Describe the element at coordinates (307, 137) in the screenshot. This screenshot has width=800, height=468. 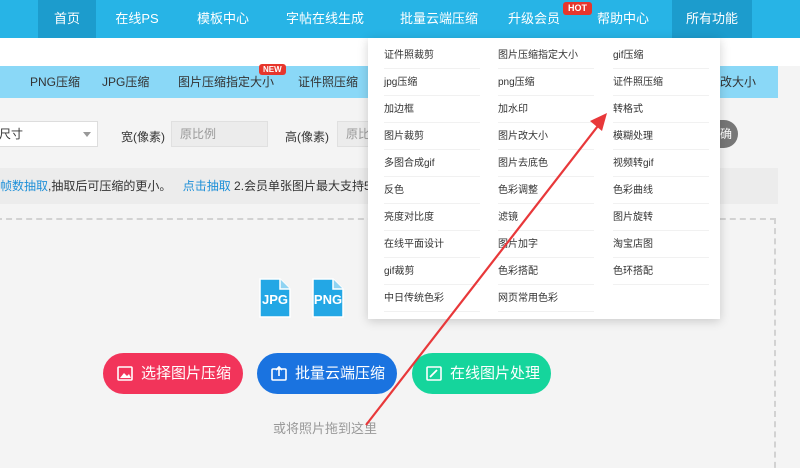
I see `height-label: 高(像素)` at that location.